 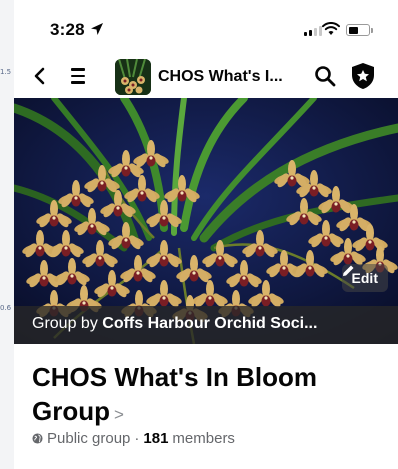 What do you see at coordinates (206, 28) in the screenshot?
I see `status-bar: 3:28` at bounding box center [206, 28].